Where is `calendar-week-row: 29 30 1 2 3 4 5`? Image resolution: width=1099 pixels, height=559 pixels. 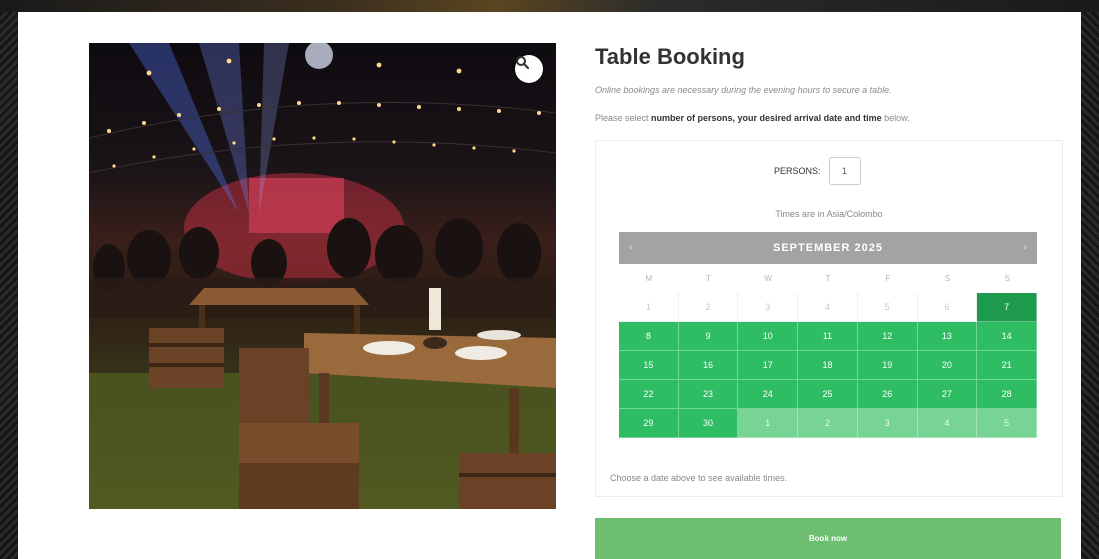
calendar-week-row: 29 30 1 2 3 4 5 is located at coordinates (828, 423).